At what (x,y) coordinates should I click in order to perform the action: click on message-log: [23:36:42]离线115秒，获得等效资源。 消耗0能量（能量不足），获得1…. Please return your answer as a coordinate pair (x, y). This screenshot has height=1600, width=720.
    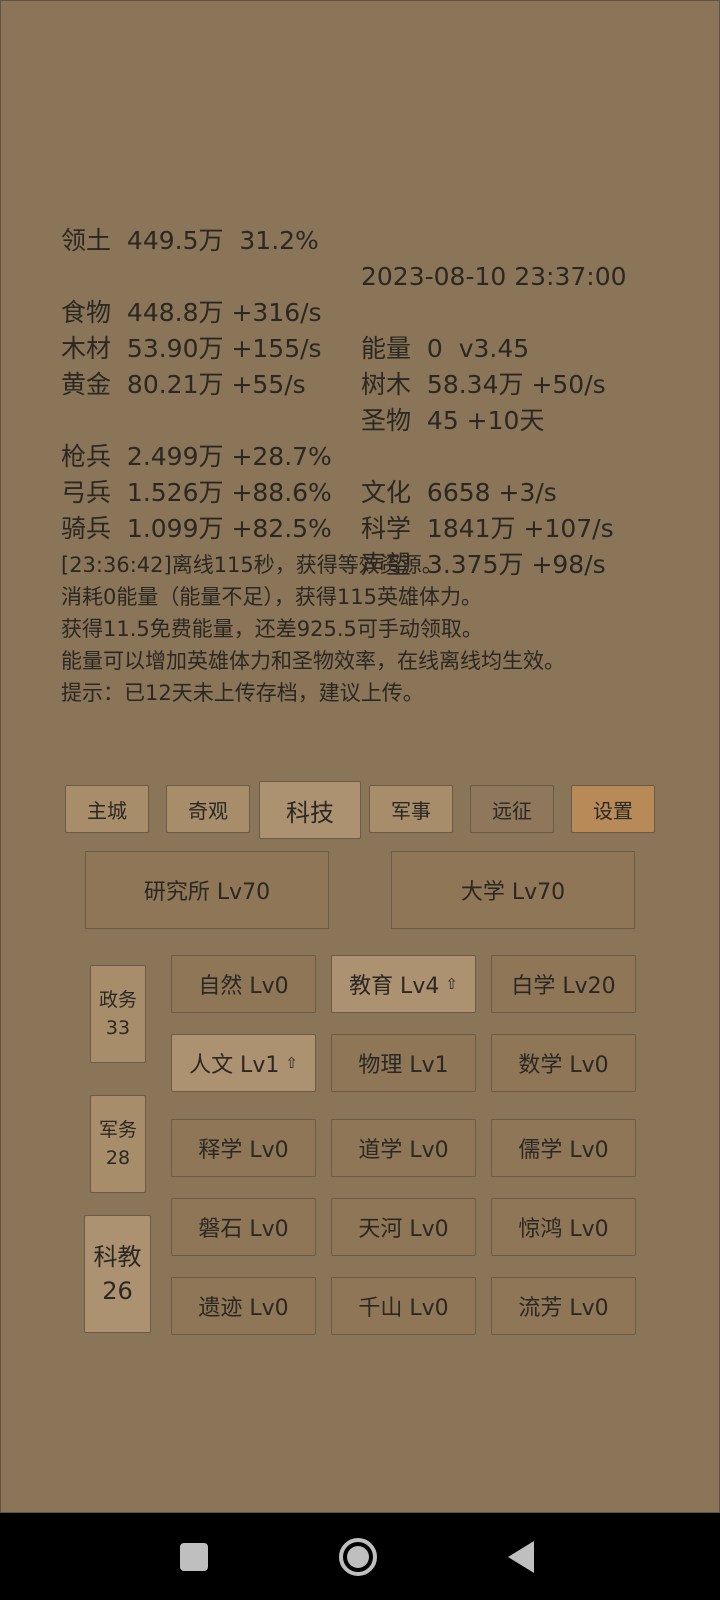
    Looking at the image, I should click on (381, 629).